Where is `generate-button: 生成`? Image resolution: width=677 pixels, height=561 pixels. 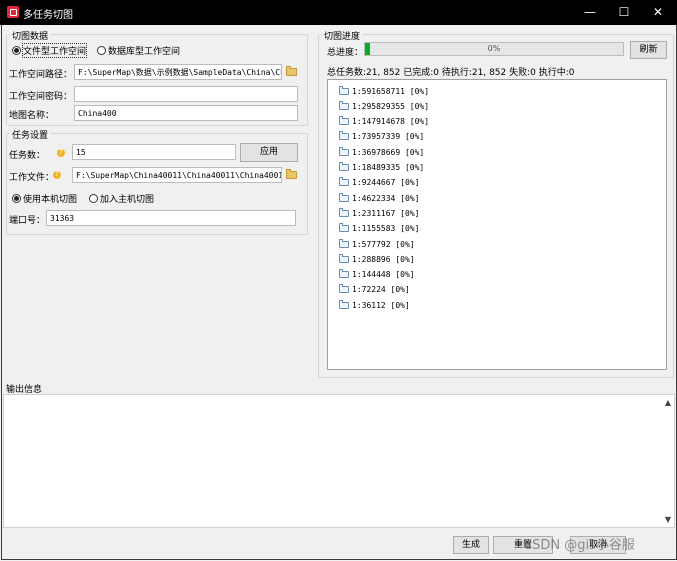 generate-button: 生成 is located at coordinates (471, 545).